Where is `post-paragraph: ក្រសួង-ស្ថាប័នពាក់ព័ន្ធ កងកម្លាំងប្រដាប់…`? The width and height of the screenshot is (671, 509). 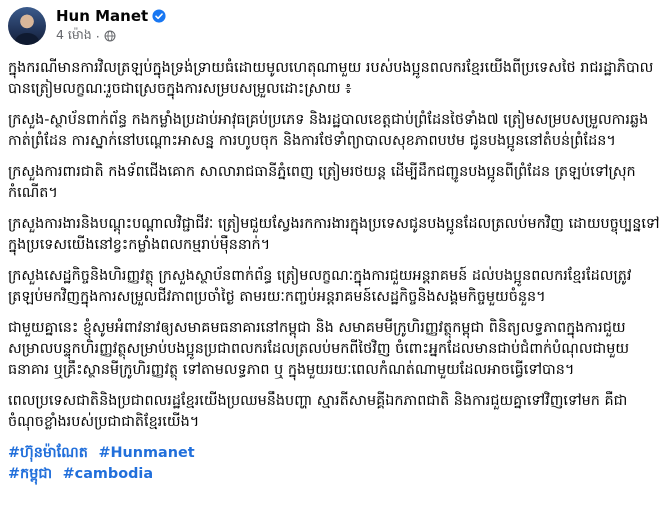 post-paragraph: ក្រសួង-ស្ថាប័នពាក់ព័ន្ធ កងកម្លាំងប្រដាប់… is located at coordinates (328, 130).